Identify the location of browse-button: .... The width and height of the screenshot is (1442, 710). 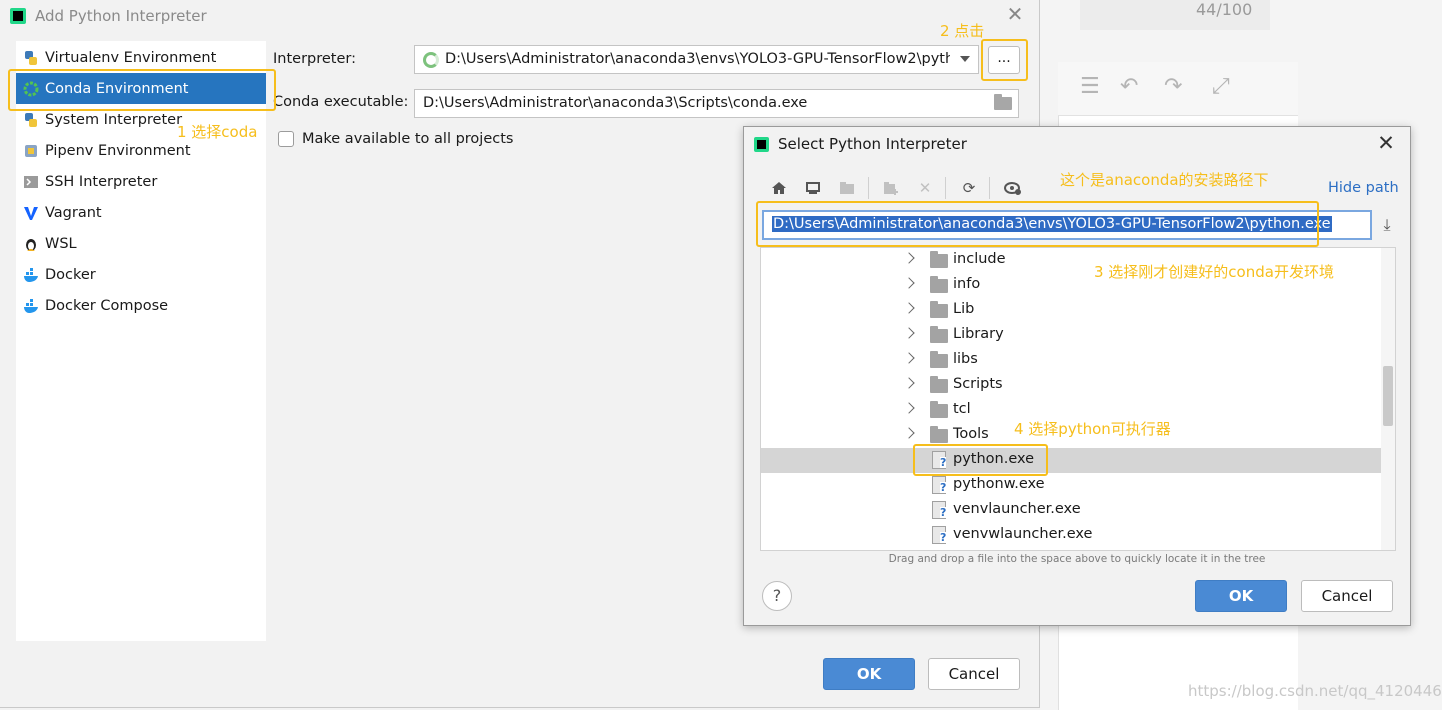
(1004, 60).